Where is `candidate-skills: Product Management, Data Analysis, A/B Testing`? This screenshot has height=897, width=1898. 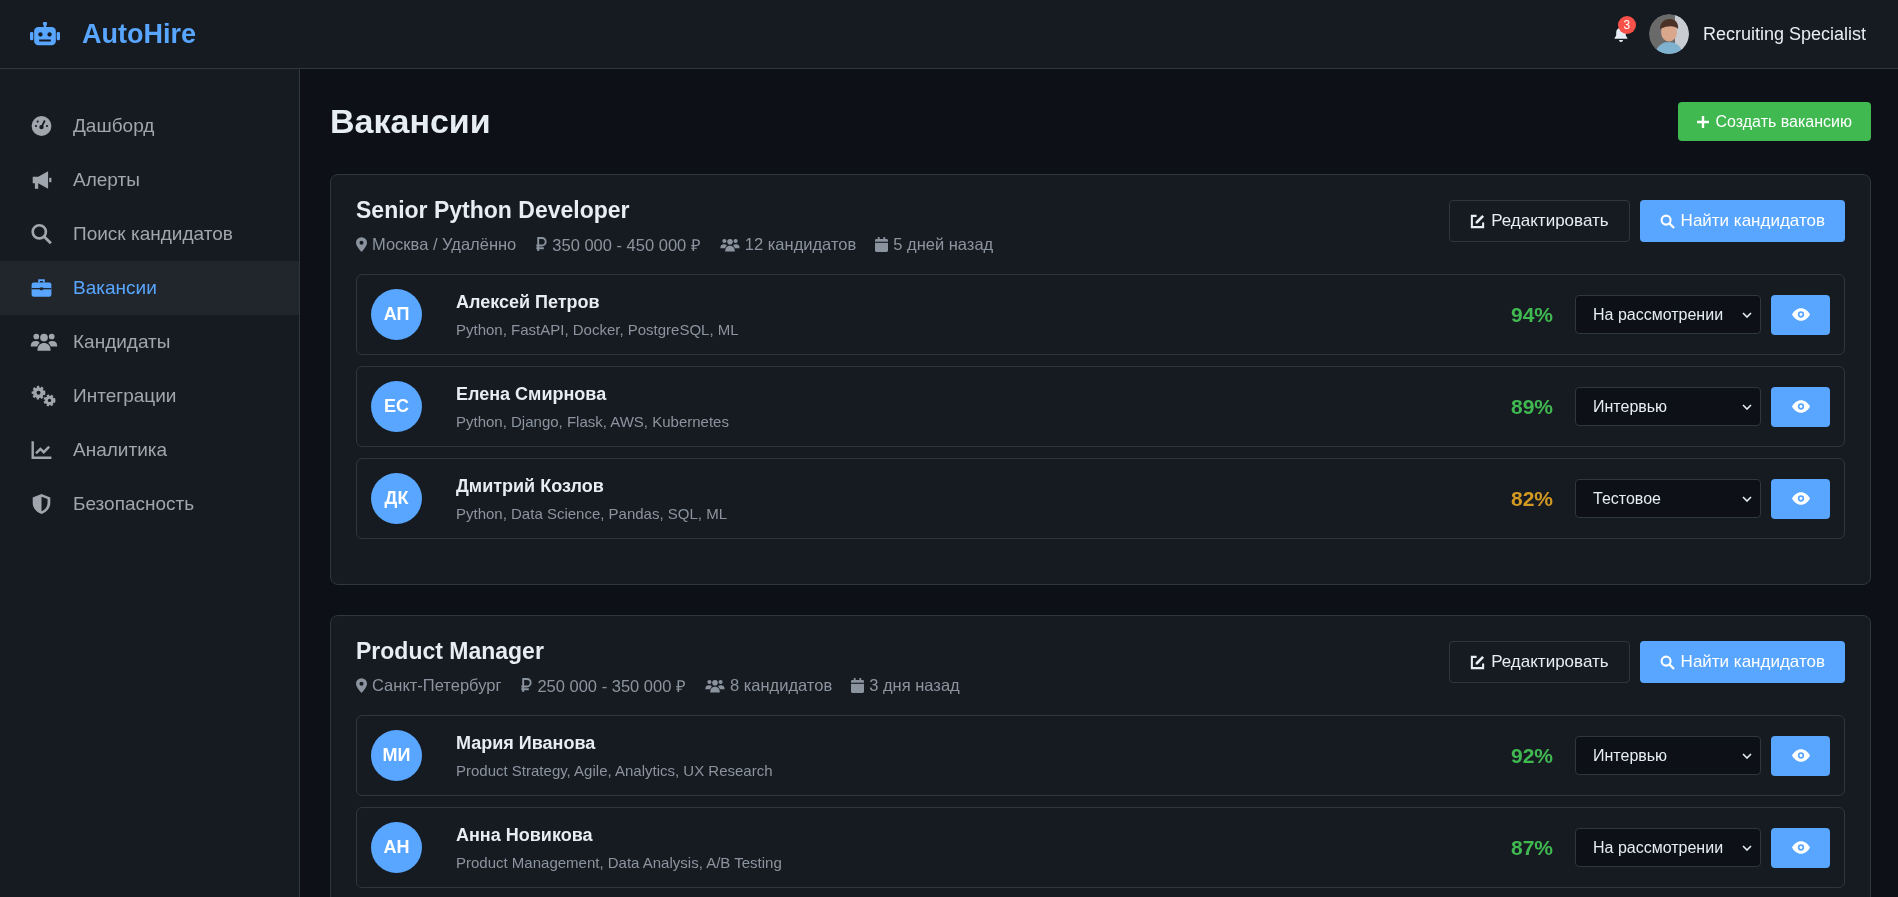 candidate-skills: Product Management, Data Analysis, A/B Testing is located at coordinates (619, 862).